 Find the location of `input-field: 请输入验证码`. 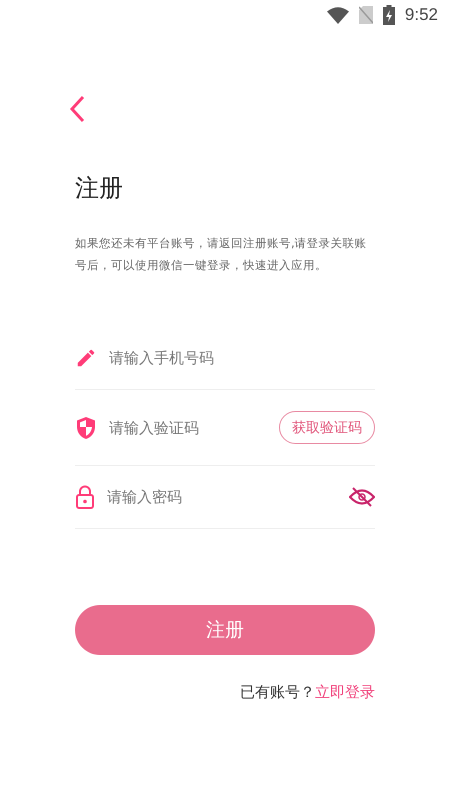

input-field: 请输入验证码 is located at coordinates (188, 427).